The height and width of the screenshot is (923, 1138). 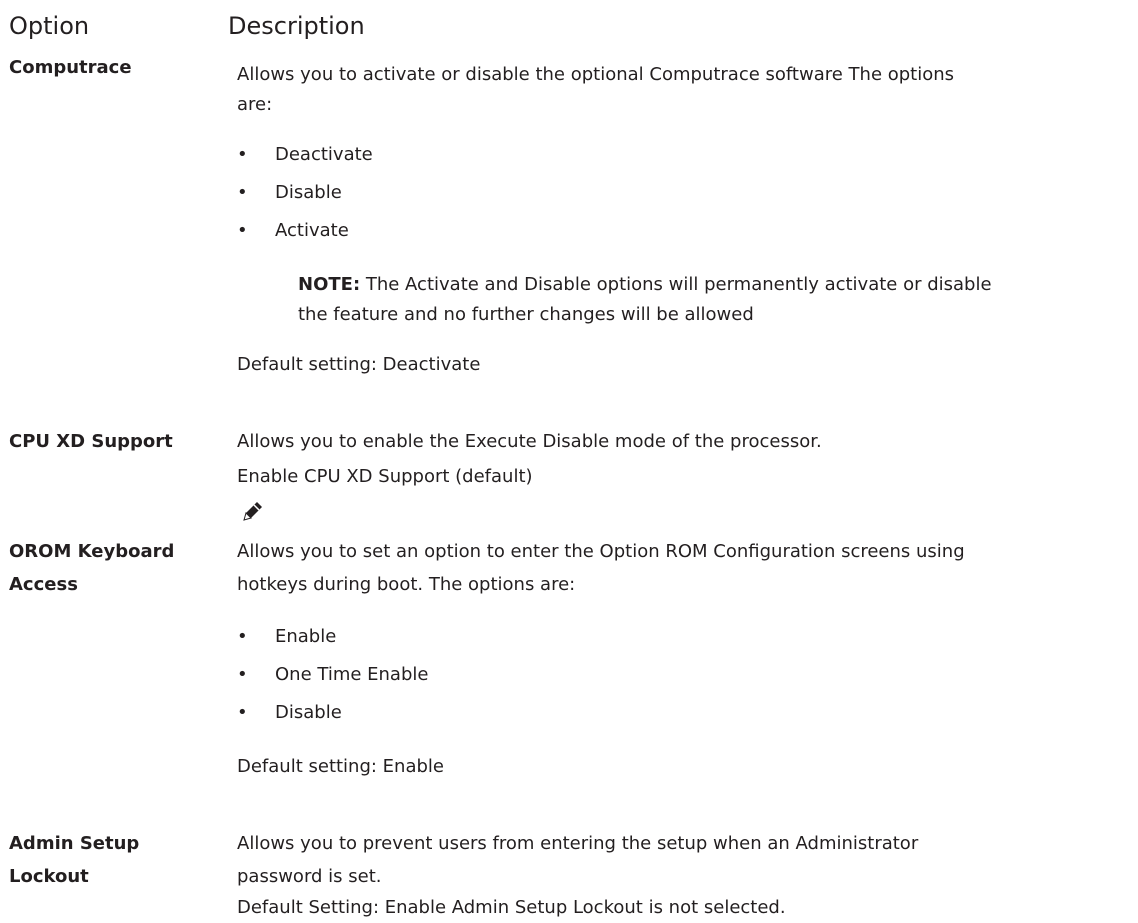 What do you see at coordinates (74, 843) in the screenshot?
I see `option-name-admin-setup-lockout: Admin Setup` at bounding box center [74, 843].